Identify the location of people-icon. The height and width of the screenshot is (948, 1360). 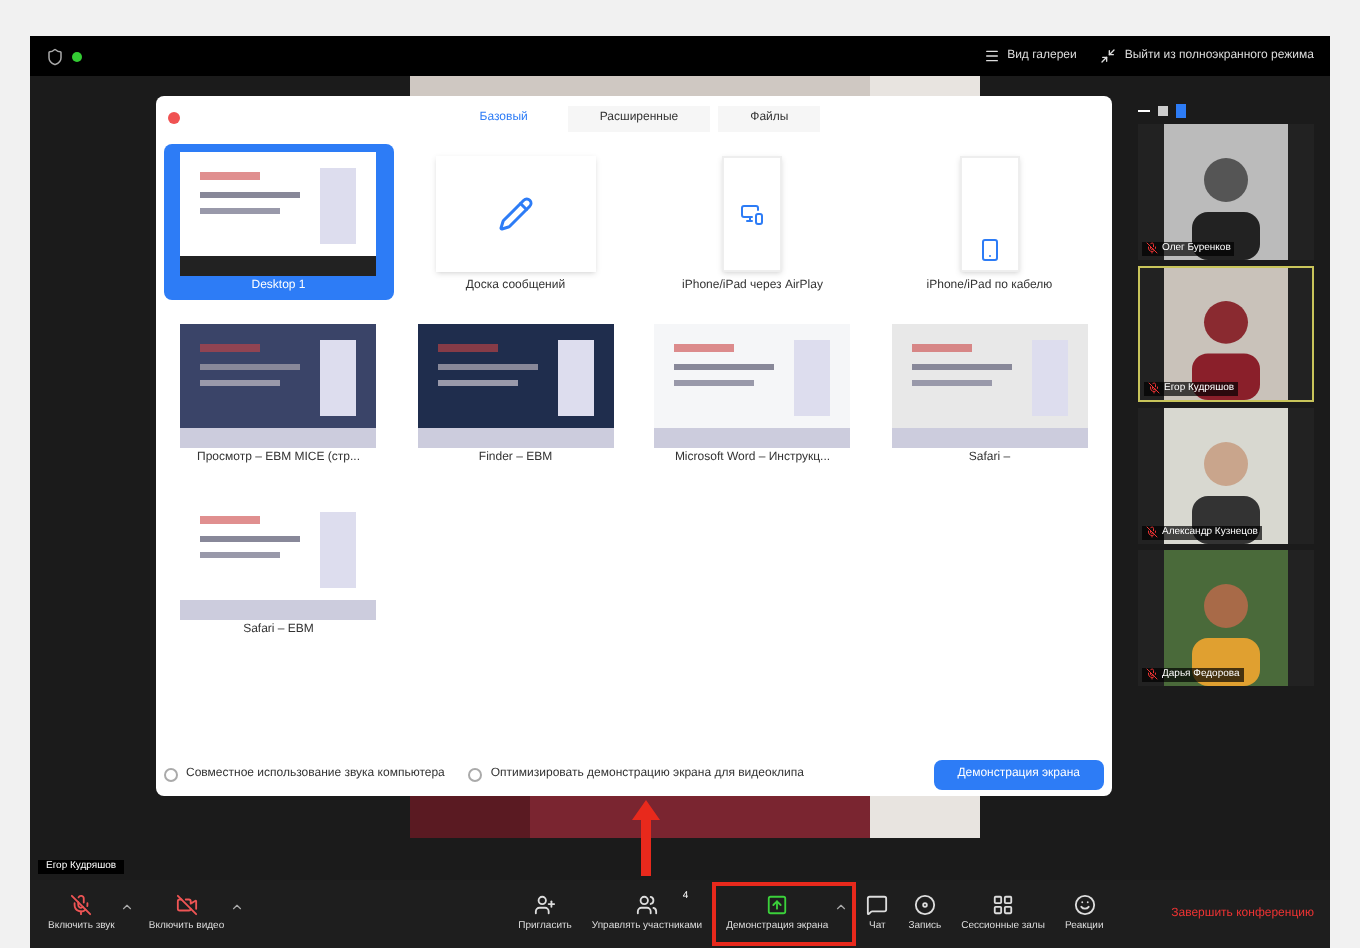
(647, 904).